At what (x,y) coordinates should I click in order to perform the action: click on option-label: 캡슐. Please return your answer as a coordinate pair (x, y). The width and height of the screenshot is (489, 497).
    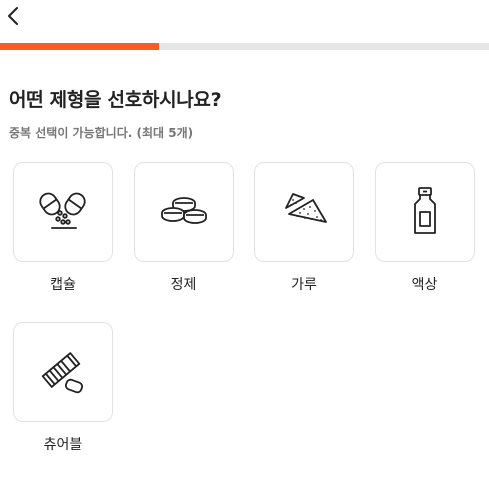
    Looking at the image, I should click on (63, 285).